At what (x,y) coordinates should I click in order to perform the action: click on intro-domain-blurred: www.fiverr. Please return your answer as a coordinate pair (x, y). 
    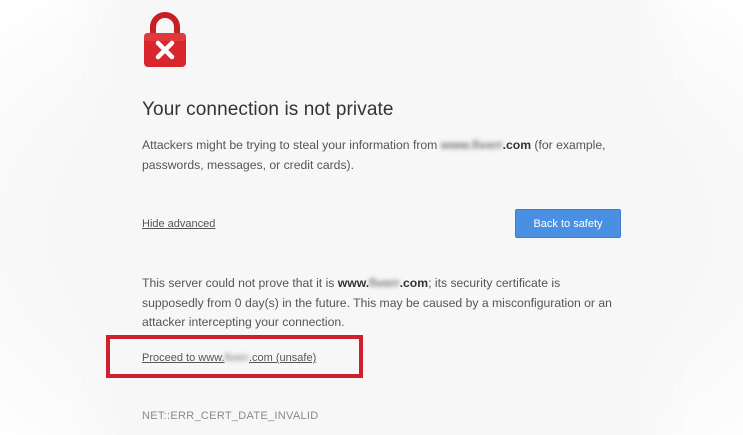
    Looking at the image, I should click on (471, 145).